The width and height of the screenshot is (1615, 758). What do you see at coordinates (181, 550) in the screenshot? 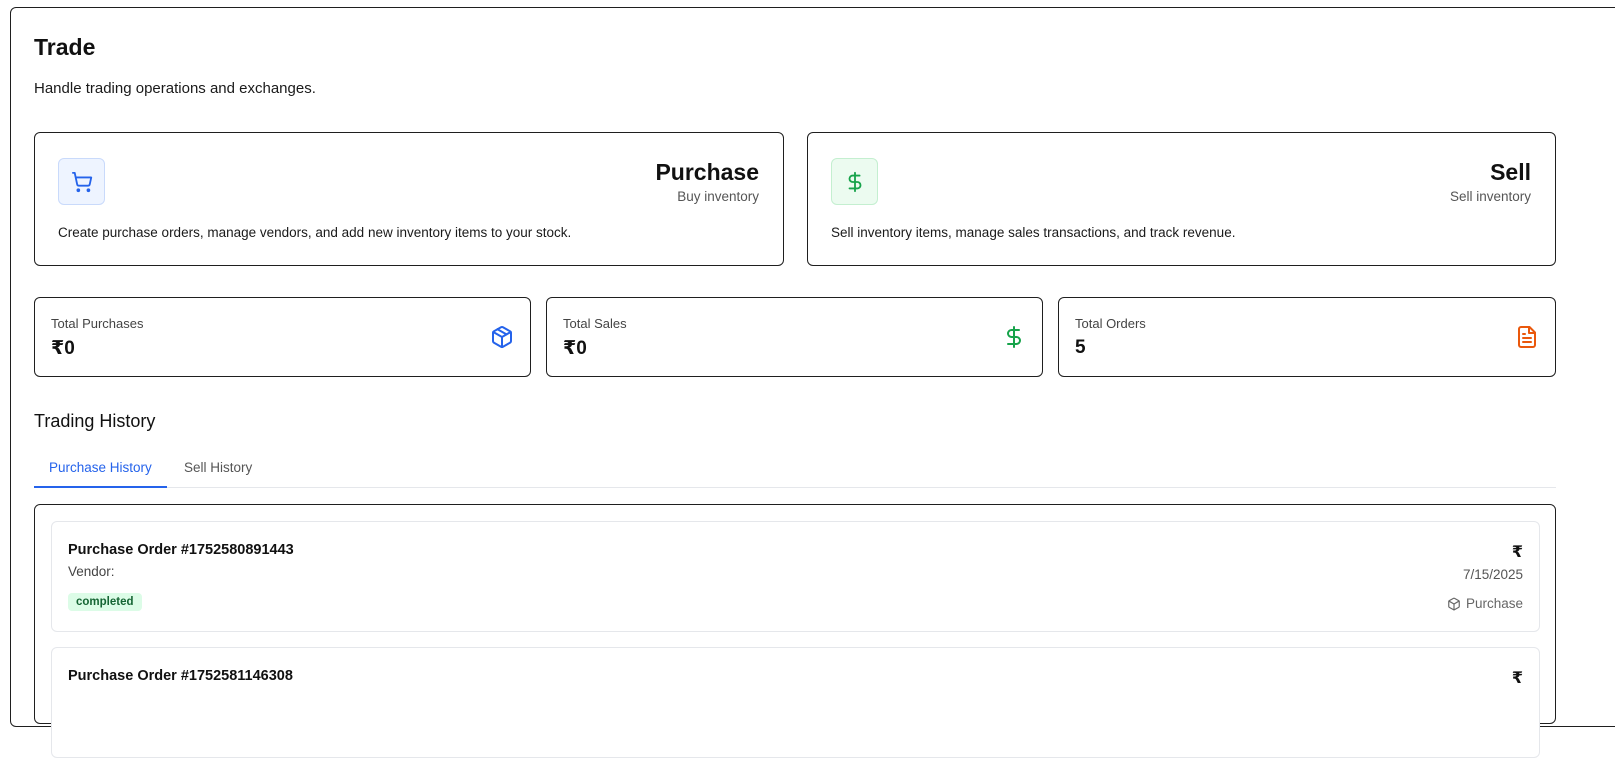
I see `order-title: Purchase Order #1752580891443` at bounding box center [181, 550].